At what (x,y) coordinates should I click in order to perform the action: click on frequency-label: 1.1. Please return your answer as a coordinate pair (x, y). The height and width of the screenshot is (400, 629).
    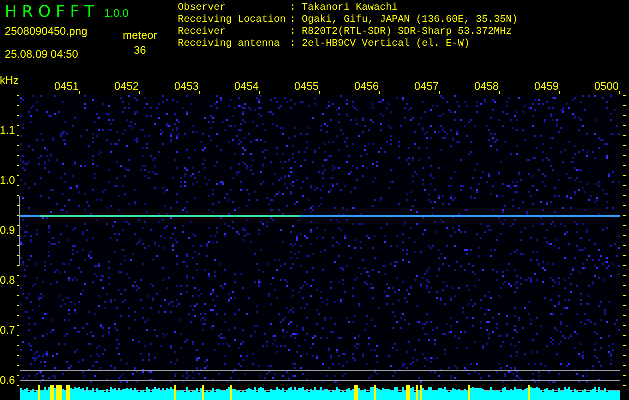
    Looking at the image, I should click on (8, 131).